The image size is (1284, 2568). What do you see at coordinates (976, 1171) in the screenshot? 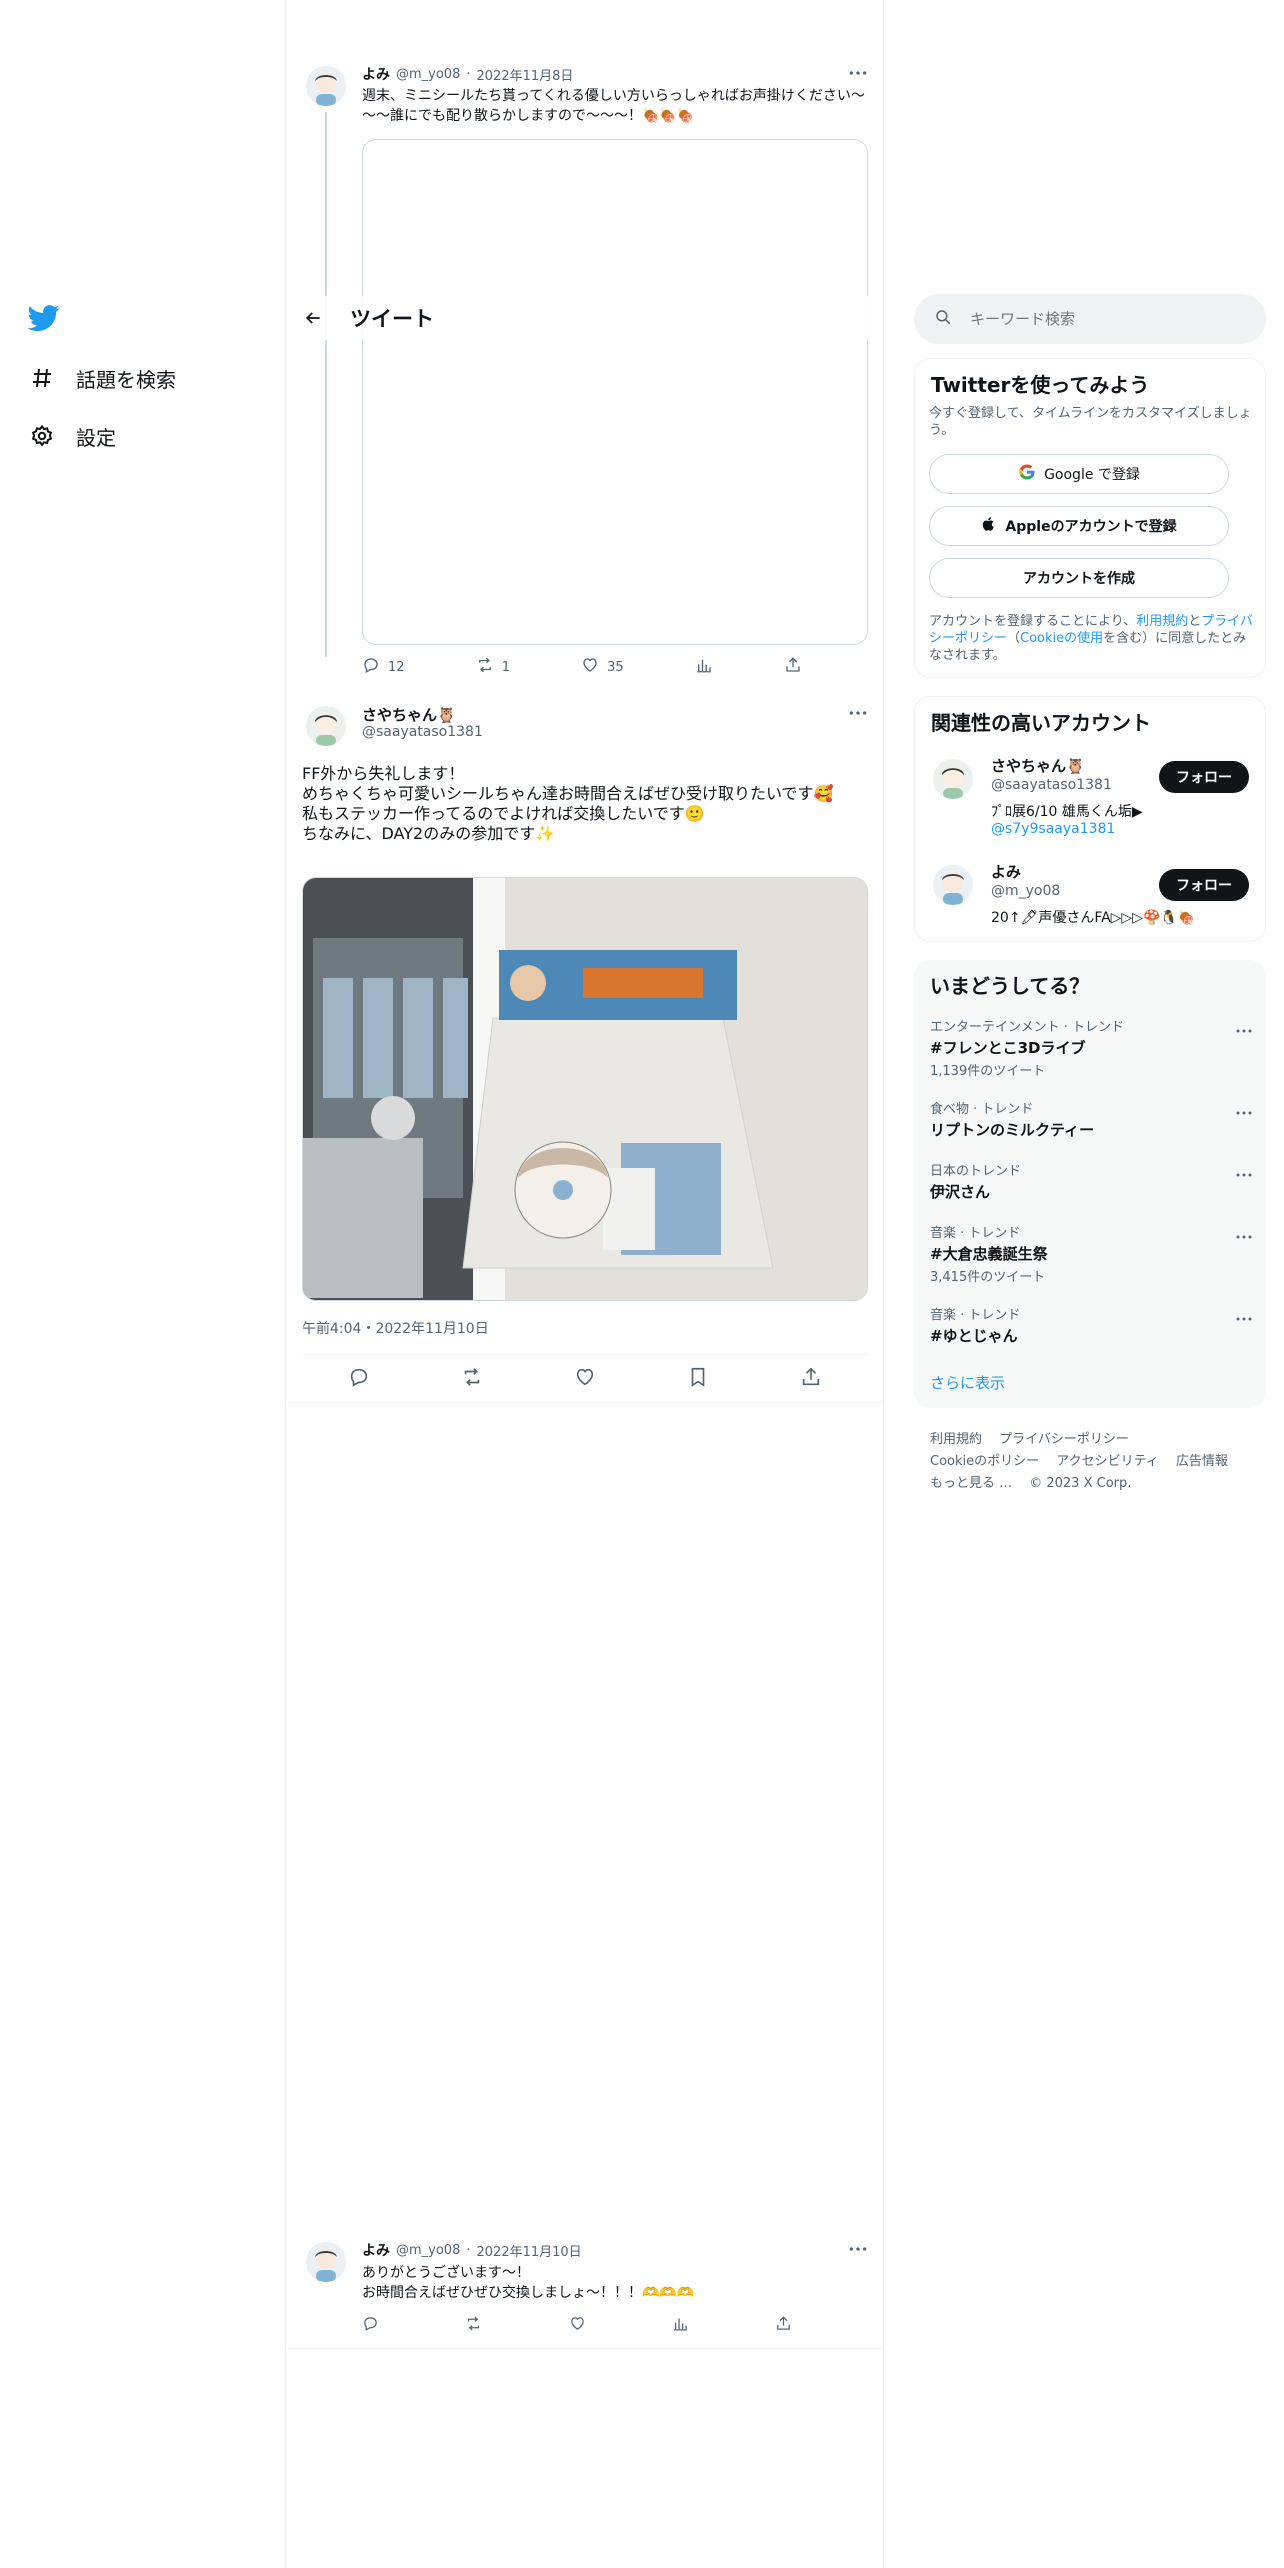
I see `trend-category: 日本のトレンド` at bounding box center [976, 1171].